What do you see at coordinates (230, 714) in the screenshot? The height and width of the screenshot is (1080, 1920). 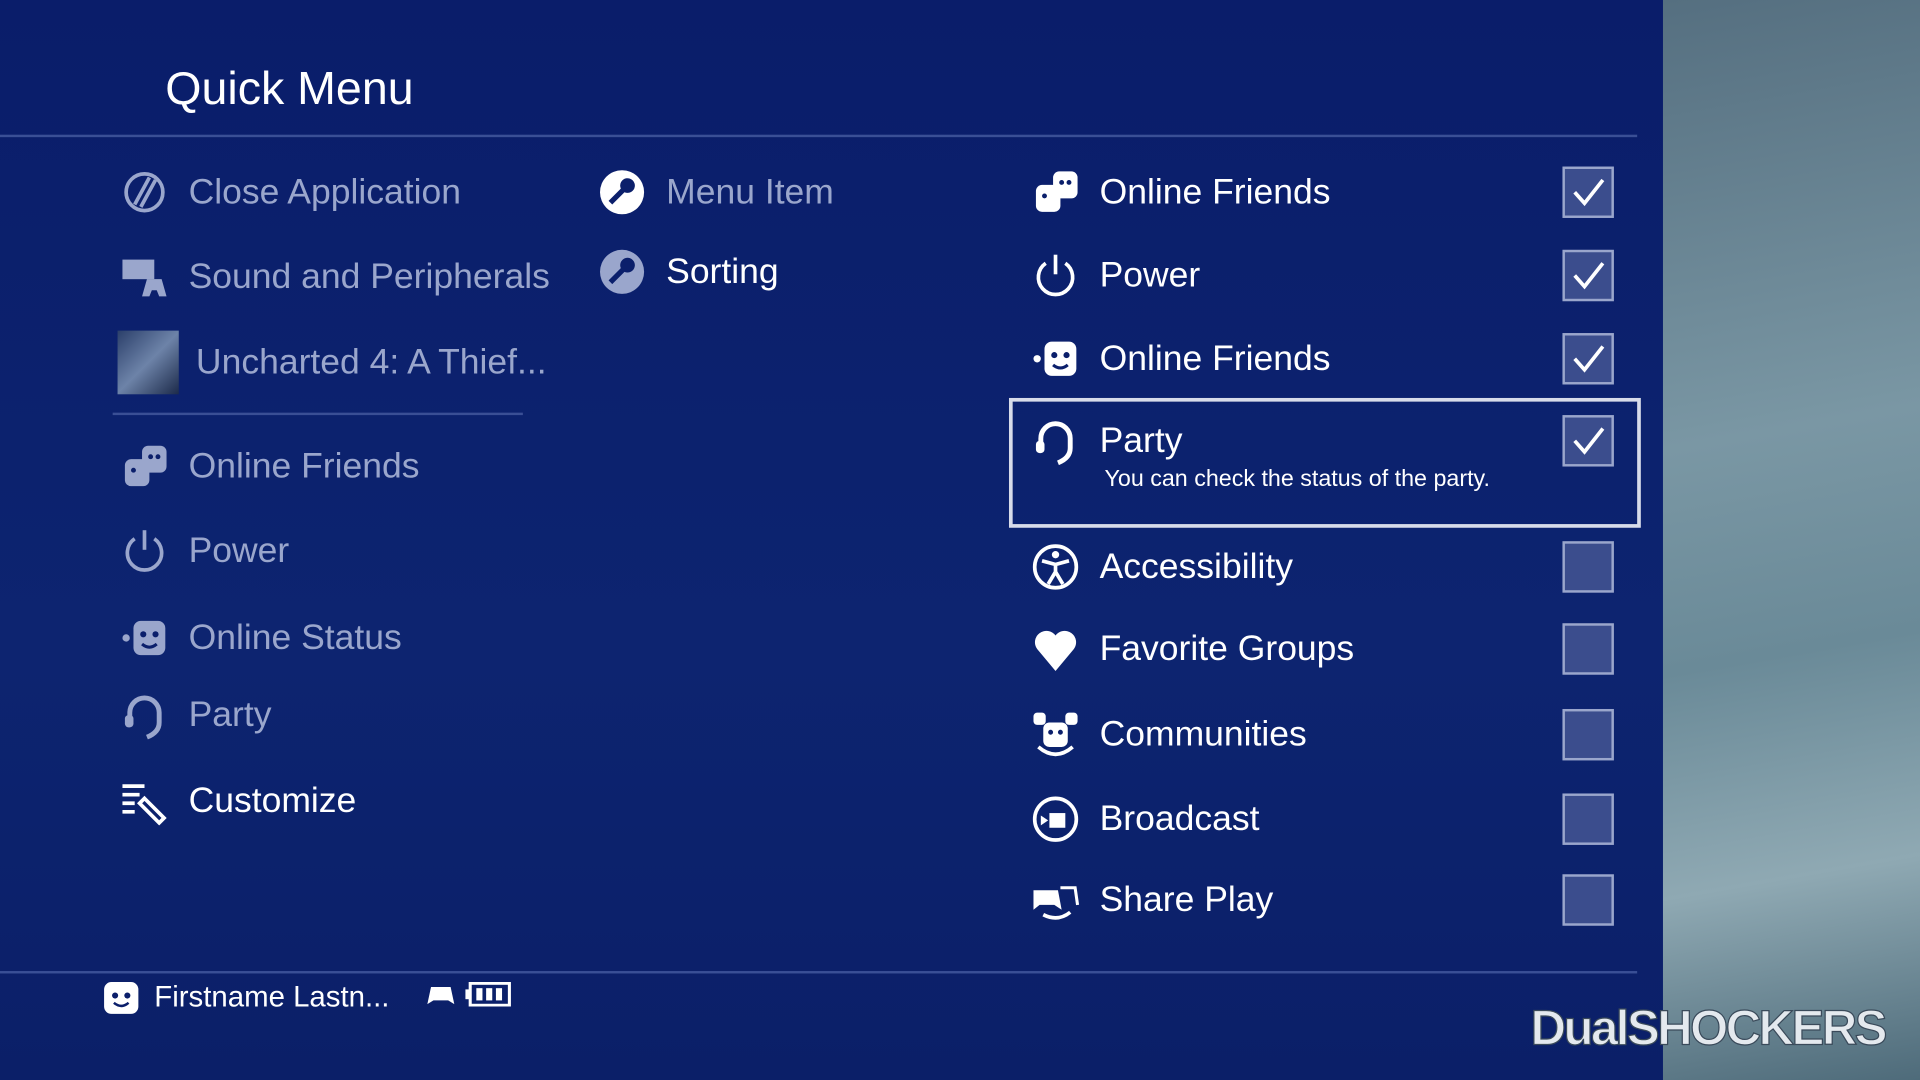 I see `menu-item-label: Party` at bounding box center [230, 714].